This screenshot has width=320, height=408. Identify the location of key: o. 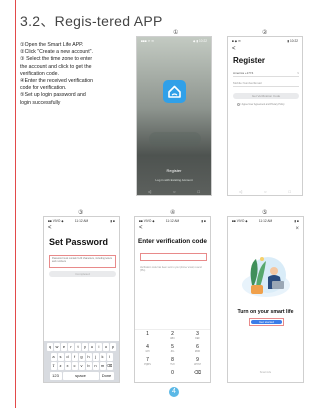
(106, 347).